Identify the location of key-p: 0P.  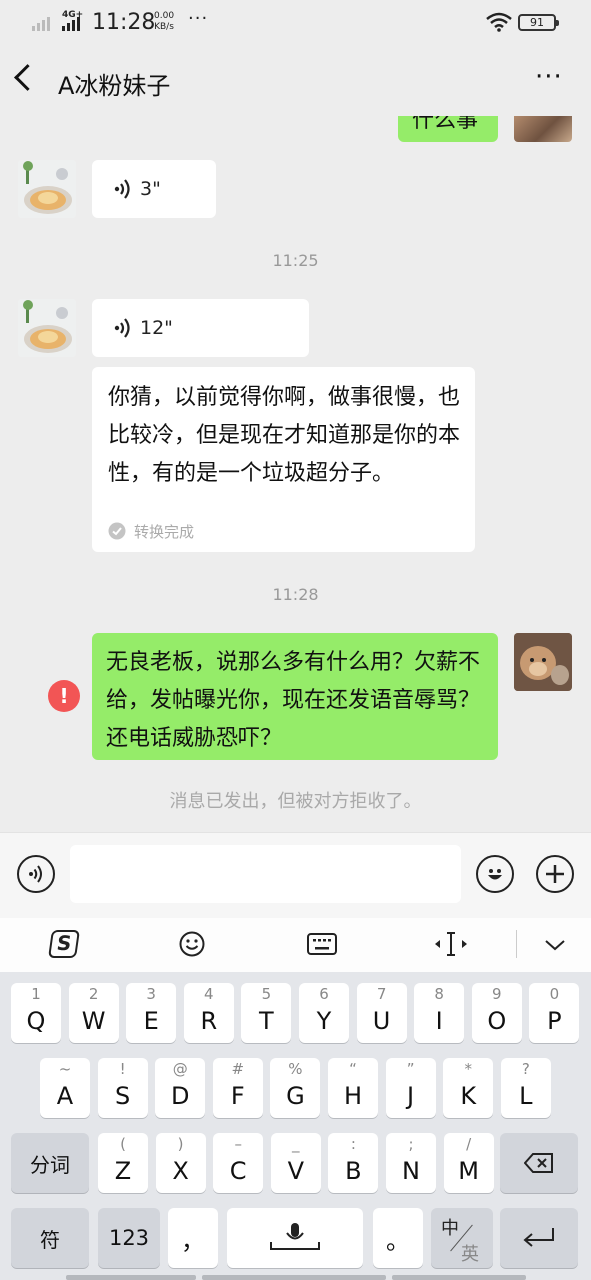
(554, 1013).